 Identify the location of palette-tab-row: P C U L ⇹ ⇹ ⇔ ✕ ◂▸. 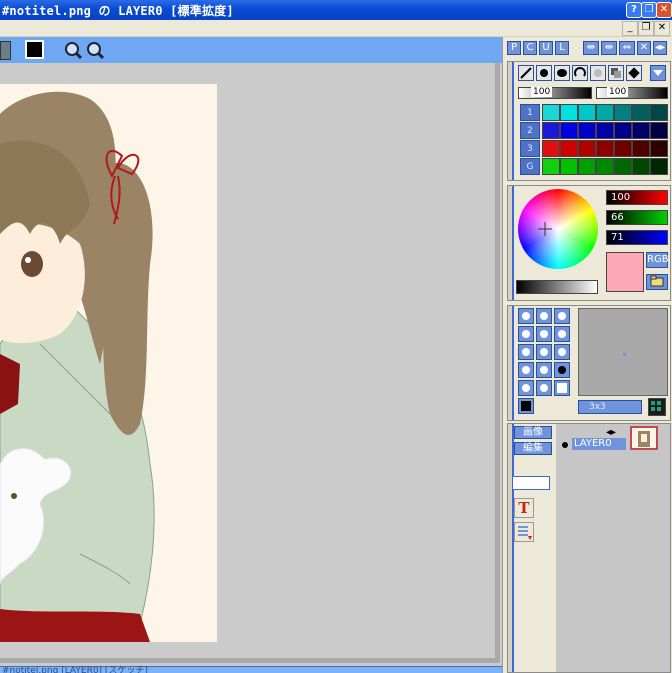
(589, 49).